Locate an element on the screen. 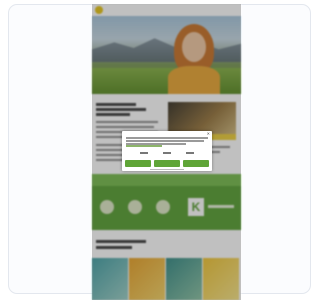  cookie-consent-dialog: ✕ is located at coordinates (167, 151).